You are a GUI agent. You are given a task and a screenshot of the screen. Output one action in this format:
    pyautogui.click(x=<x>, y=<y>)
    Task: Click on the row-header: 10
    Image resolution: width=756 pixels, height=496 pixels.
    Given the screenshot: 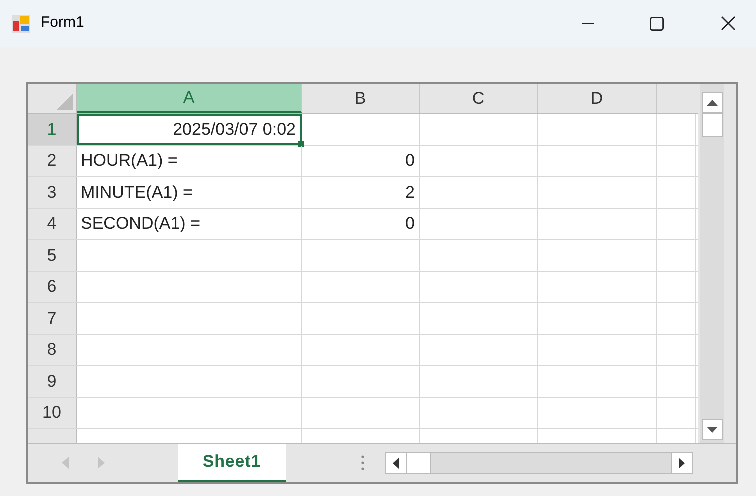 What is the action you would take?
    pyautogui.click(x=52, y=413)
    